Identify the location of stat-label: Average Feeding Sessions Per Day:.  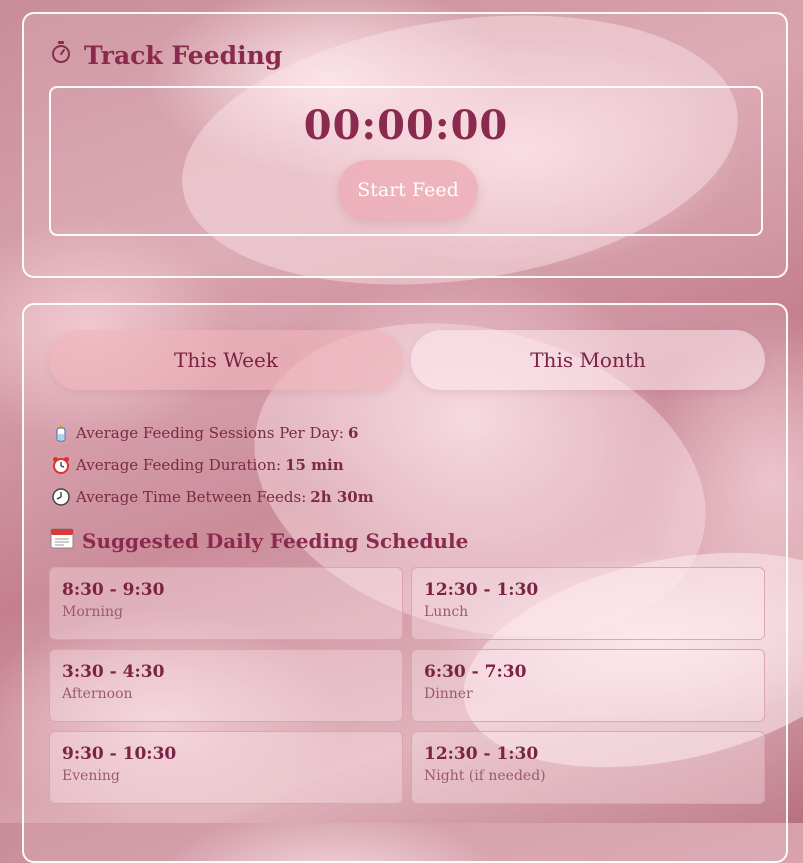
(210, 433).